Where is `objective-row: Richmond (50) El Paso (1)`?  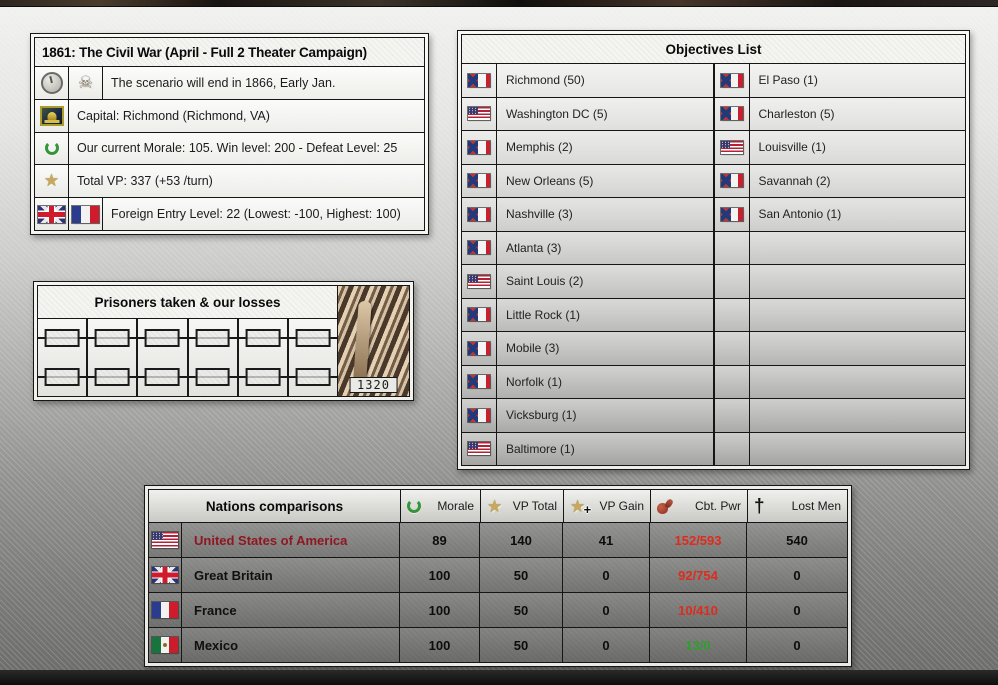
objective-row: Richmond (50) El Paso (1) is located at coordinates (713, 80).